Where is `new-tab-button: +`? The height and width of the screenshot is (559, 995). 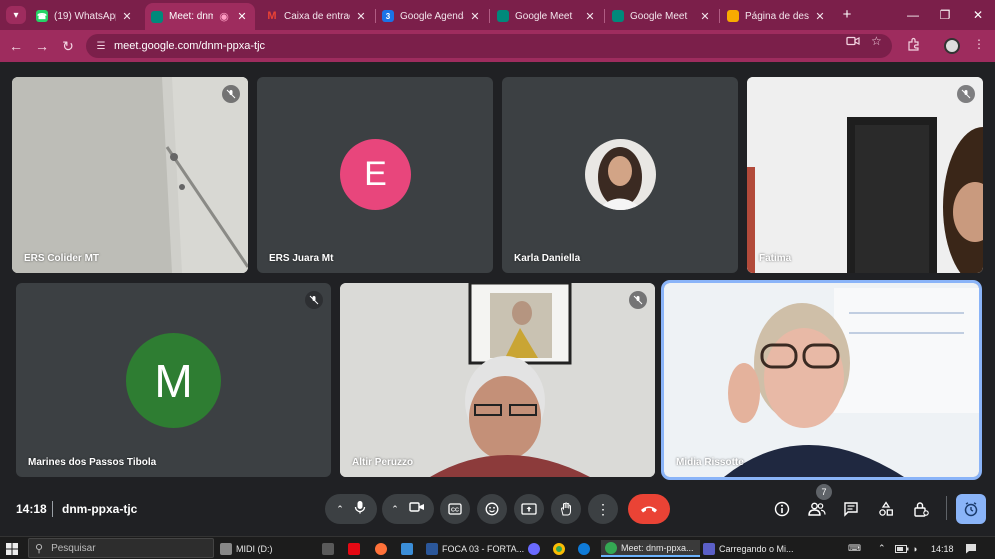
new-tab-button: + is located at coordinates (847, 15).